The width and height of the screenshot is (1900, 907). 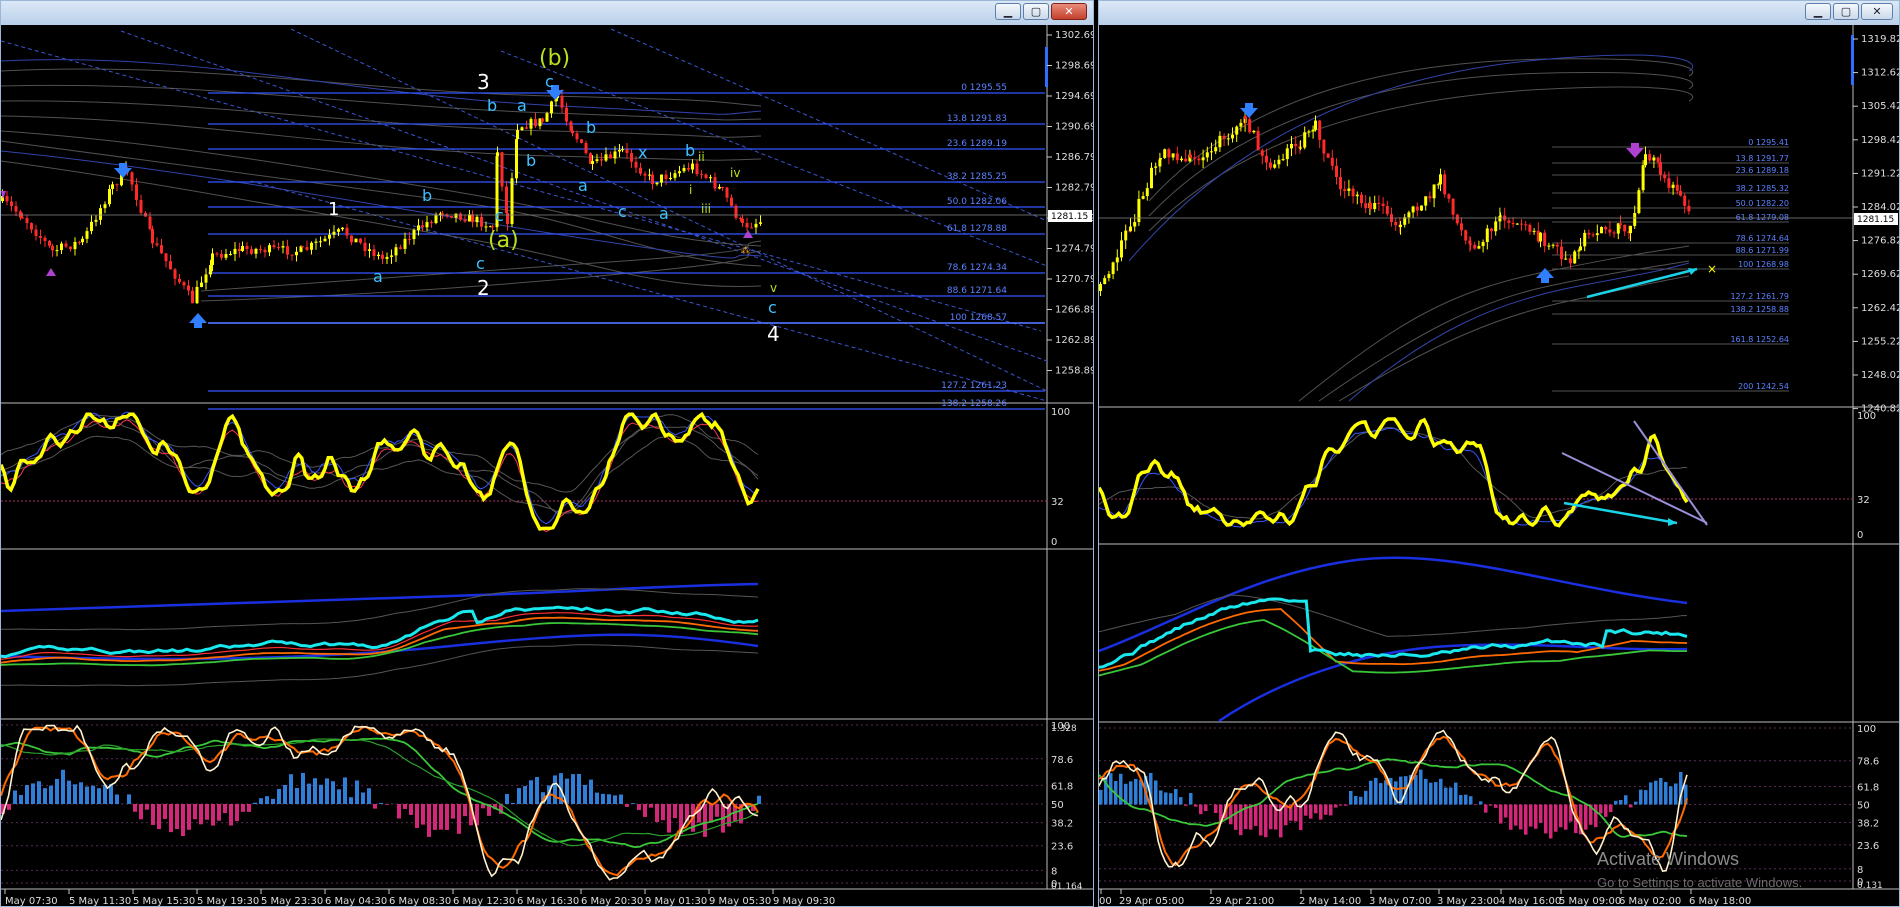 I want to click on osc-level-label: 23.6, so click(x=1868, y=846).